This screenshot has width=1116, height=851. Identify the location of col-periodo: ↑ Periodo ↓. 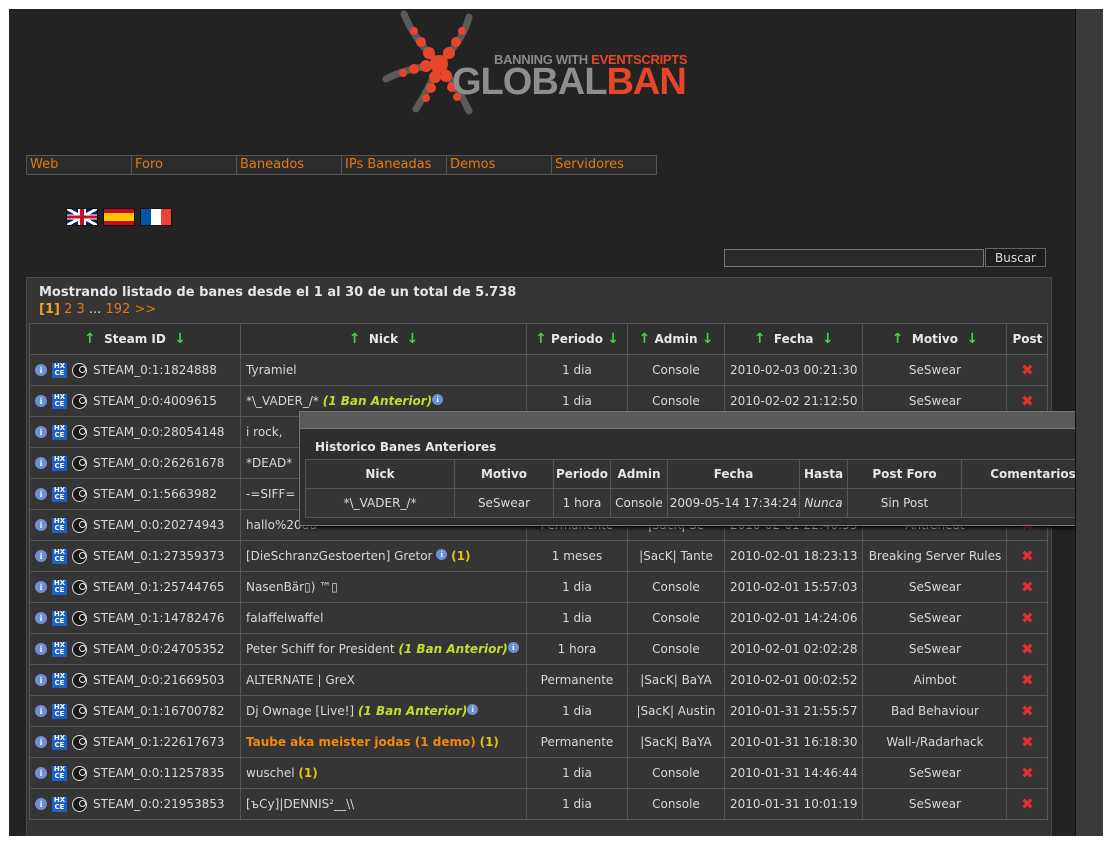
(577, 339).